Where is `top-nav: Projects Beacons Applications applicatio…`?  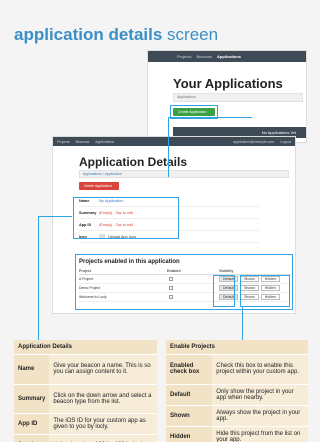 top-nav: Projects Beacons Applications applicatio… is located at coordinates (174, 141).